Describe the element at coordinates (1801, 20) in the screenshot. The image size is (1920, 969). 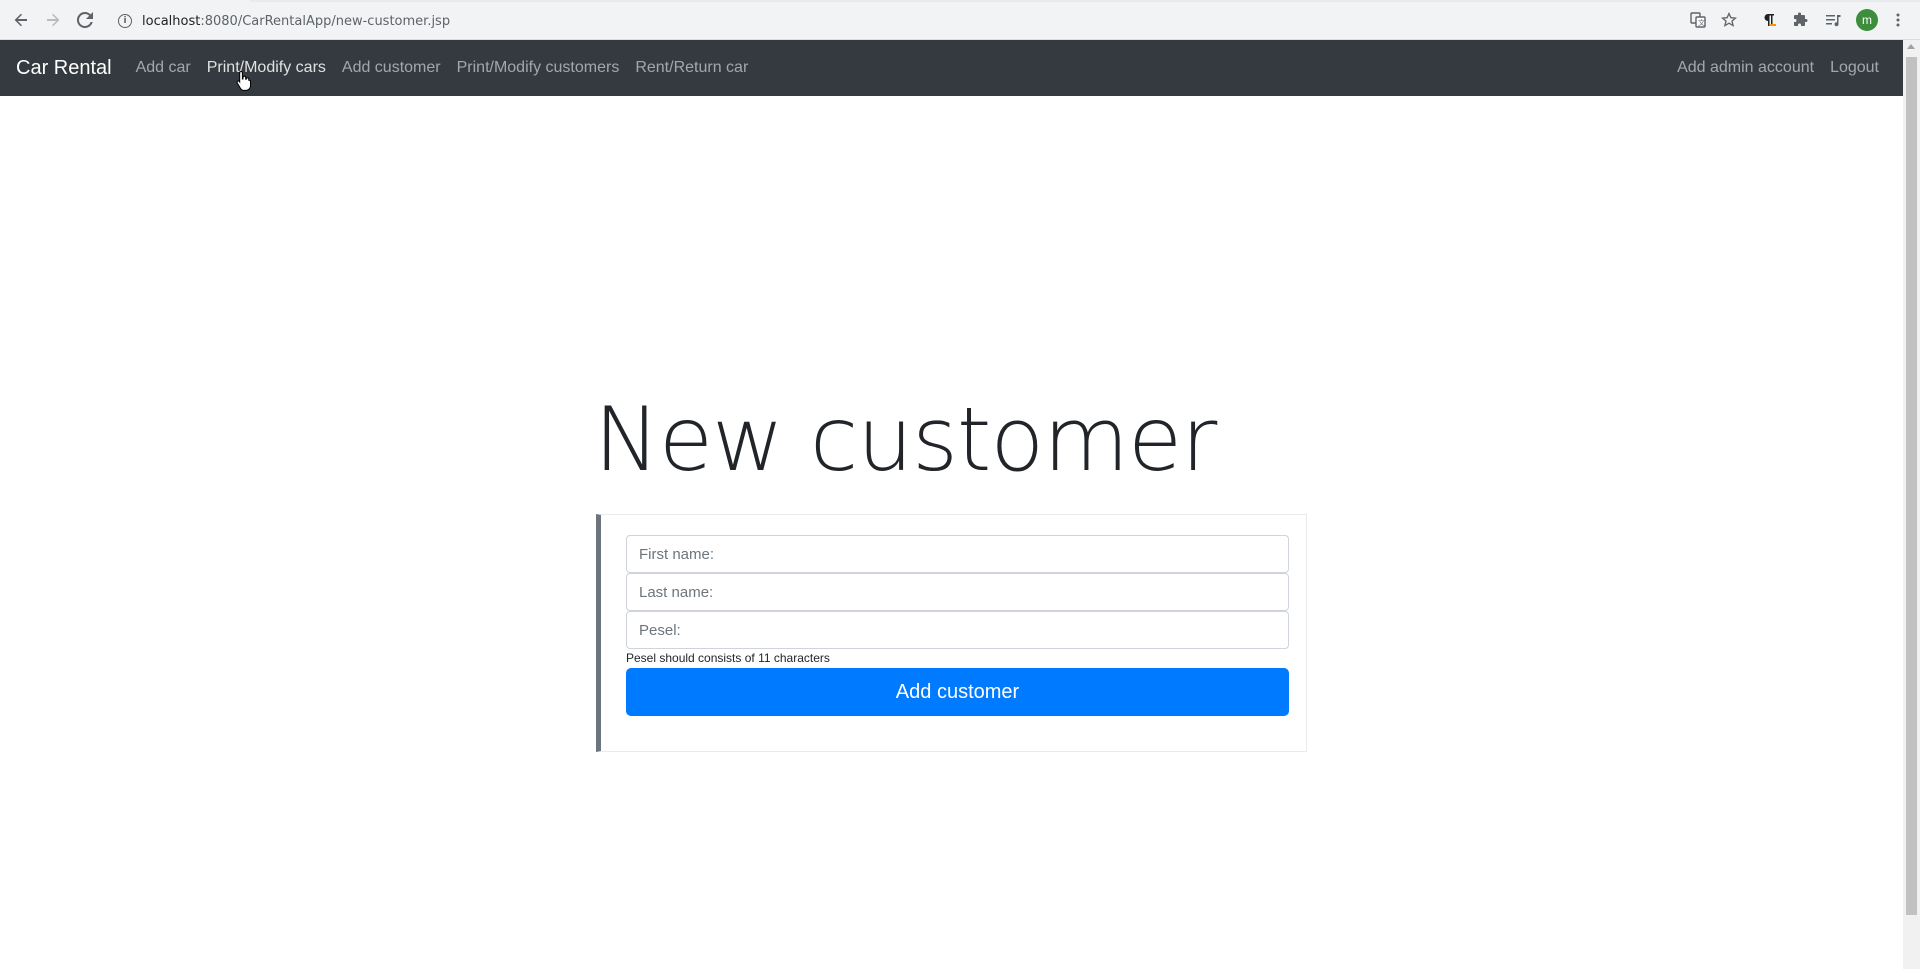
I see `extensions-puzzle-icon` at that location.